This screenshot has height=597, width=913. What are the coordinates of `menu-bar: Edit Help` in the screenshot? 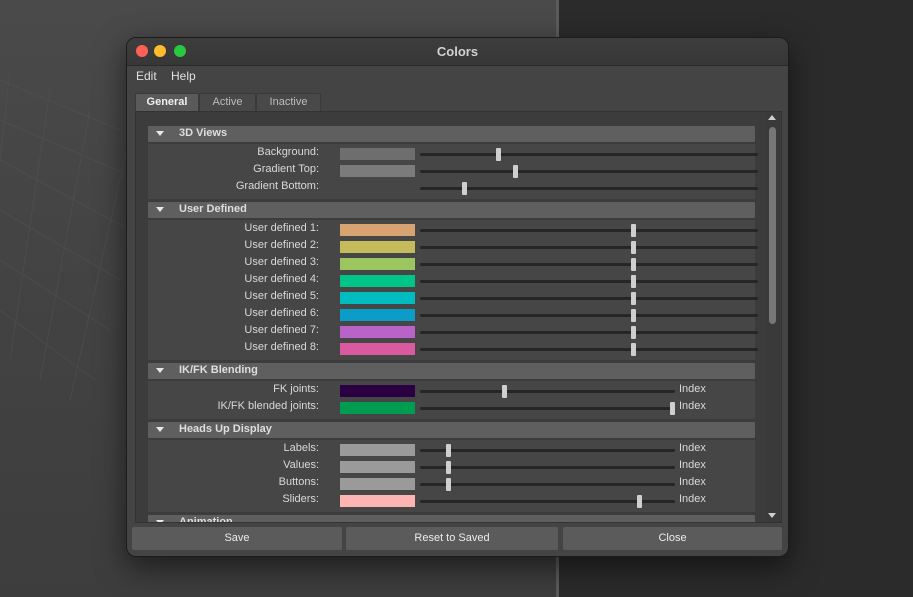 It's located at (457, 76).